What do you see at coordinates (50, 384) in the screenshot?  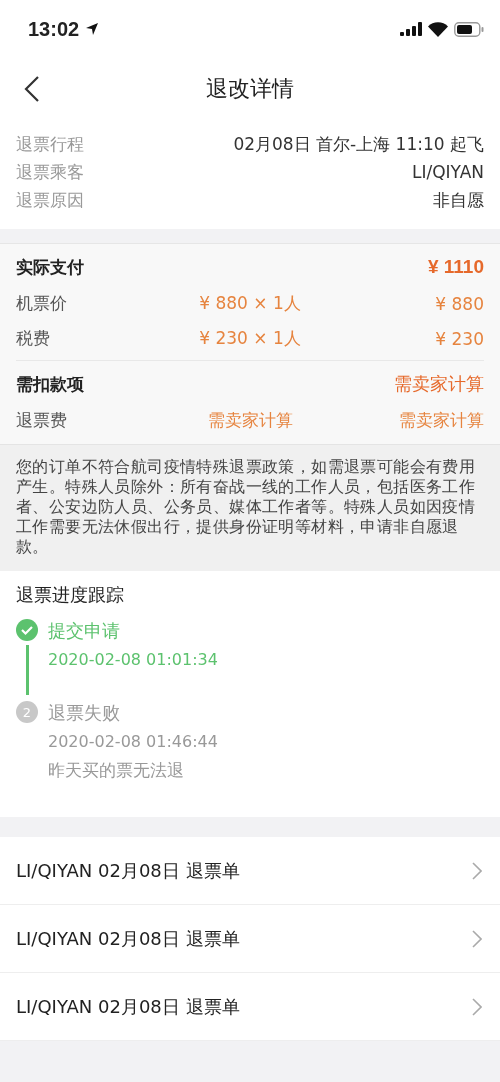 I see `section-title: 需扣款项` at bounding box center [50, 384].